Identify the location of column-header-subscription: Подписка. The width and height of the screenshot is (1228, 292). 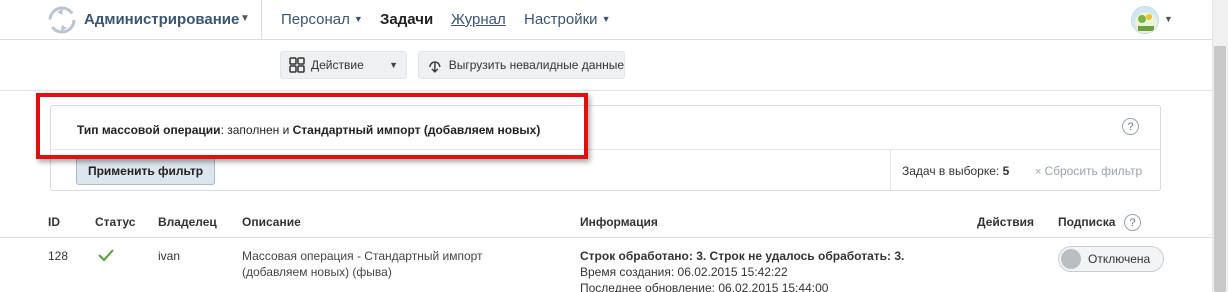
(1087, 222).